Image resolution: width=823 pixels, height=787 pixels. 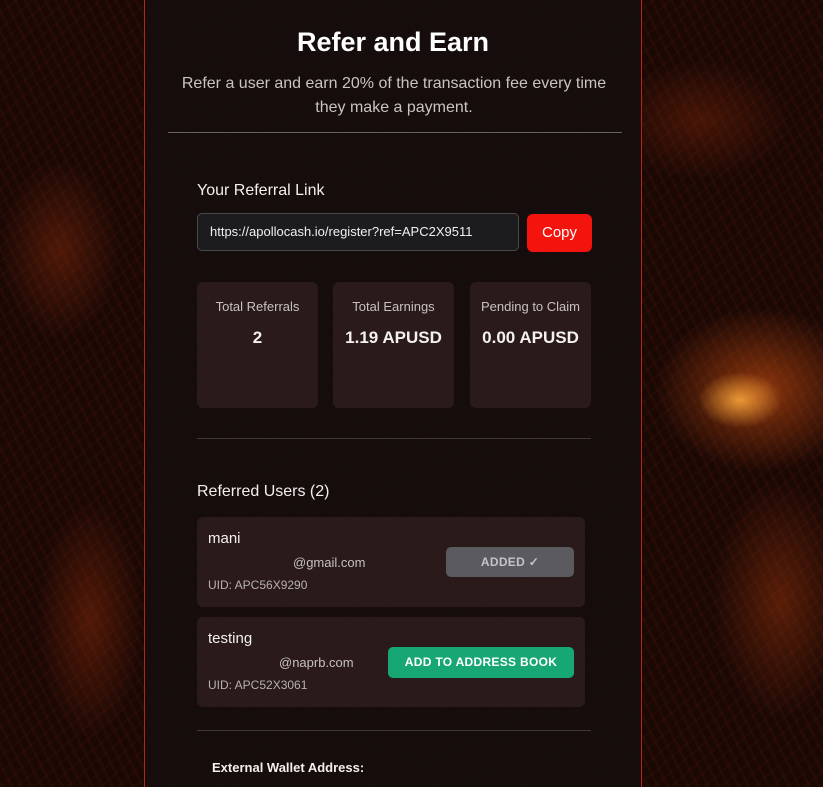 What do you see at coordinates (559, 233) in the screenshot?
I see `copy-button: Copy` at bounding box center [559, 233].